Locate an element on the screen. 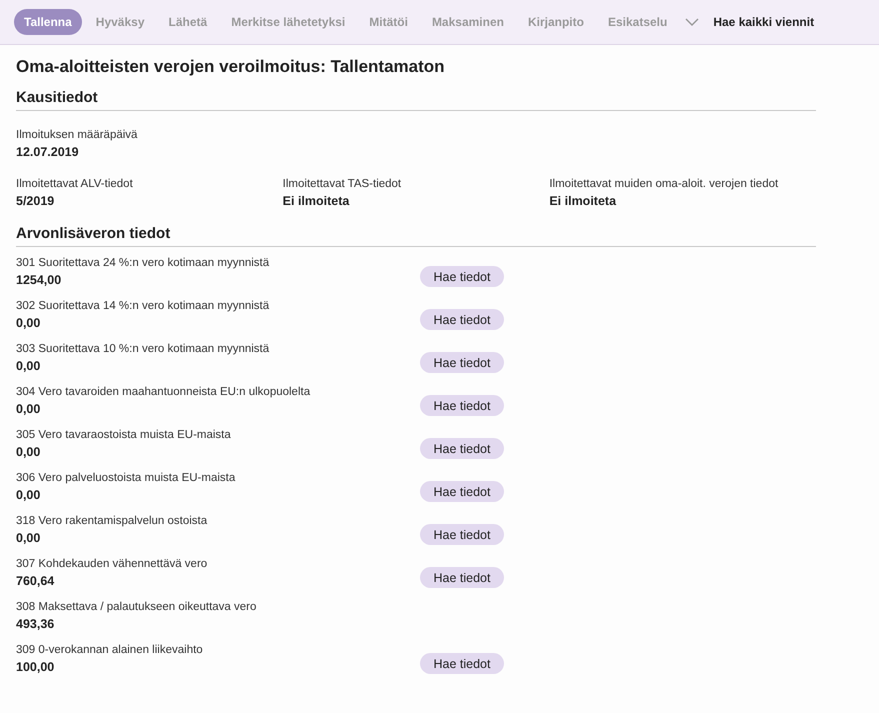 This screenshot has width=879, height=713. field-value: 760,64 is located at coordinates (36, 581).